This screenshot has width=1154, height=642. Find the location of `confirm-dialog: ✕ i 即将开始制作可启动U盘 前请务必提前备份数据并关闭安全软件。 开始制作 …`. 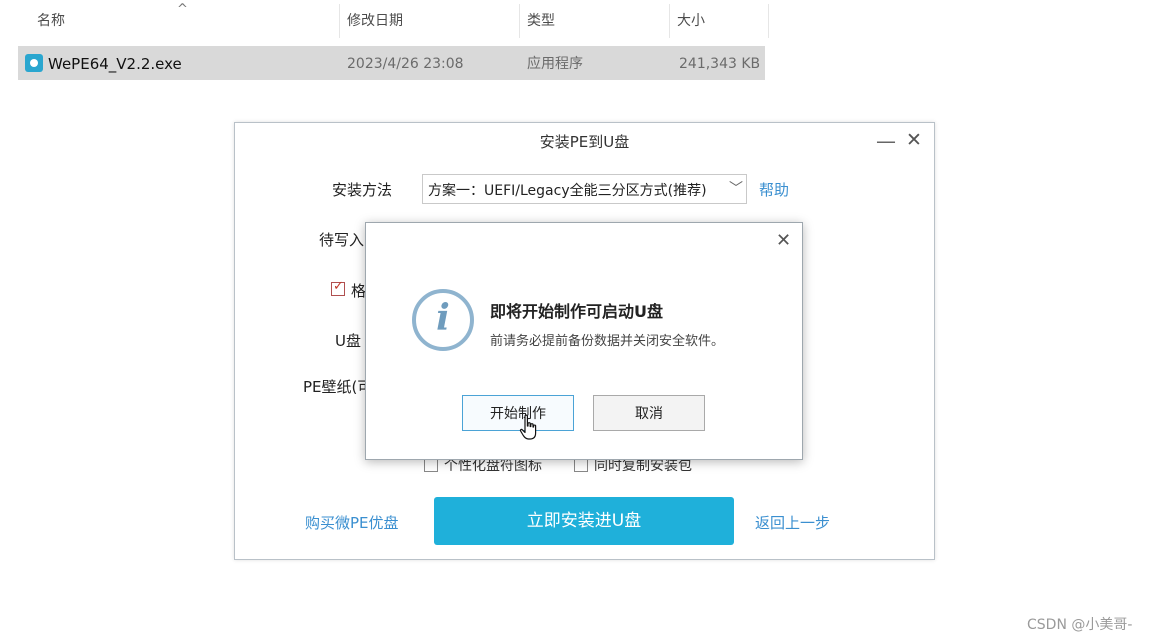

confirm-dialog: ✕ i 即将开始制作可启动U盘 前请务必提前备份数据并关闭安全软件。 开始制作 … is located at coordinates (584, 341).